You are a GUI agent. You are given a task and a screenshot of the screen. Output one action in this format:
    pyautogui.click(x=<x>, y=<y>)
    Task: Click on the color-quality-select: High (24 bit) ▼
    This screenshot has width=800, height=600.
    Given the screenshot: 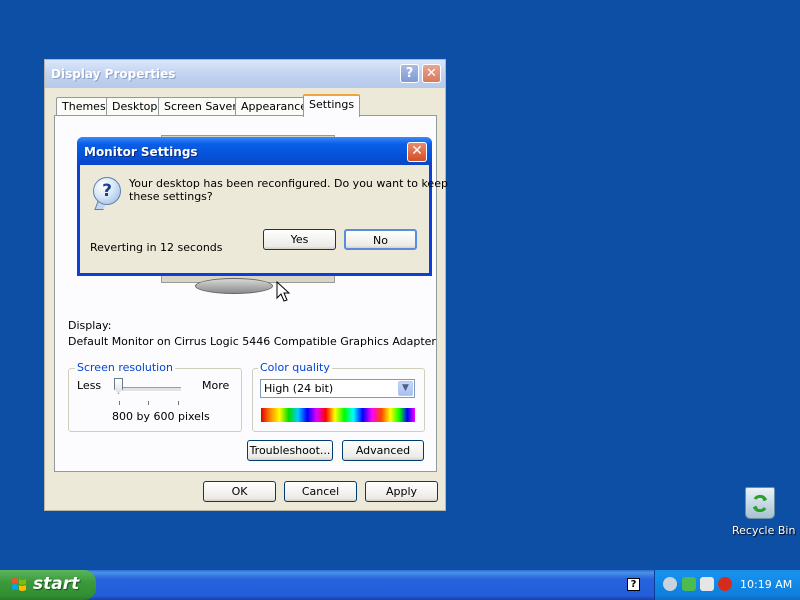 What is the action you would take?
    pyautogui.click(x=337, y=388)
    